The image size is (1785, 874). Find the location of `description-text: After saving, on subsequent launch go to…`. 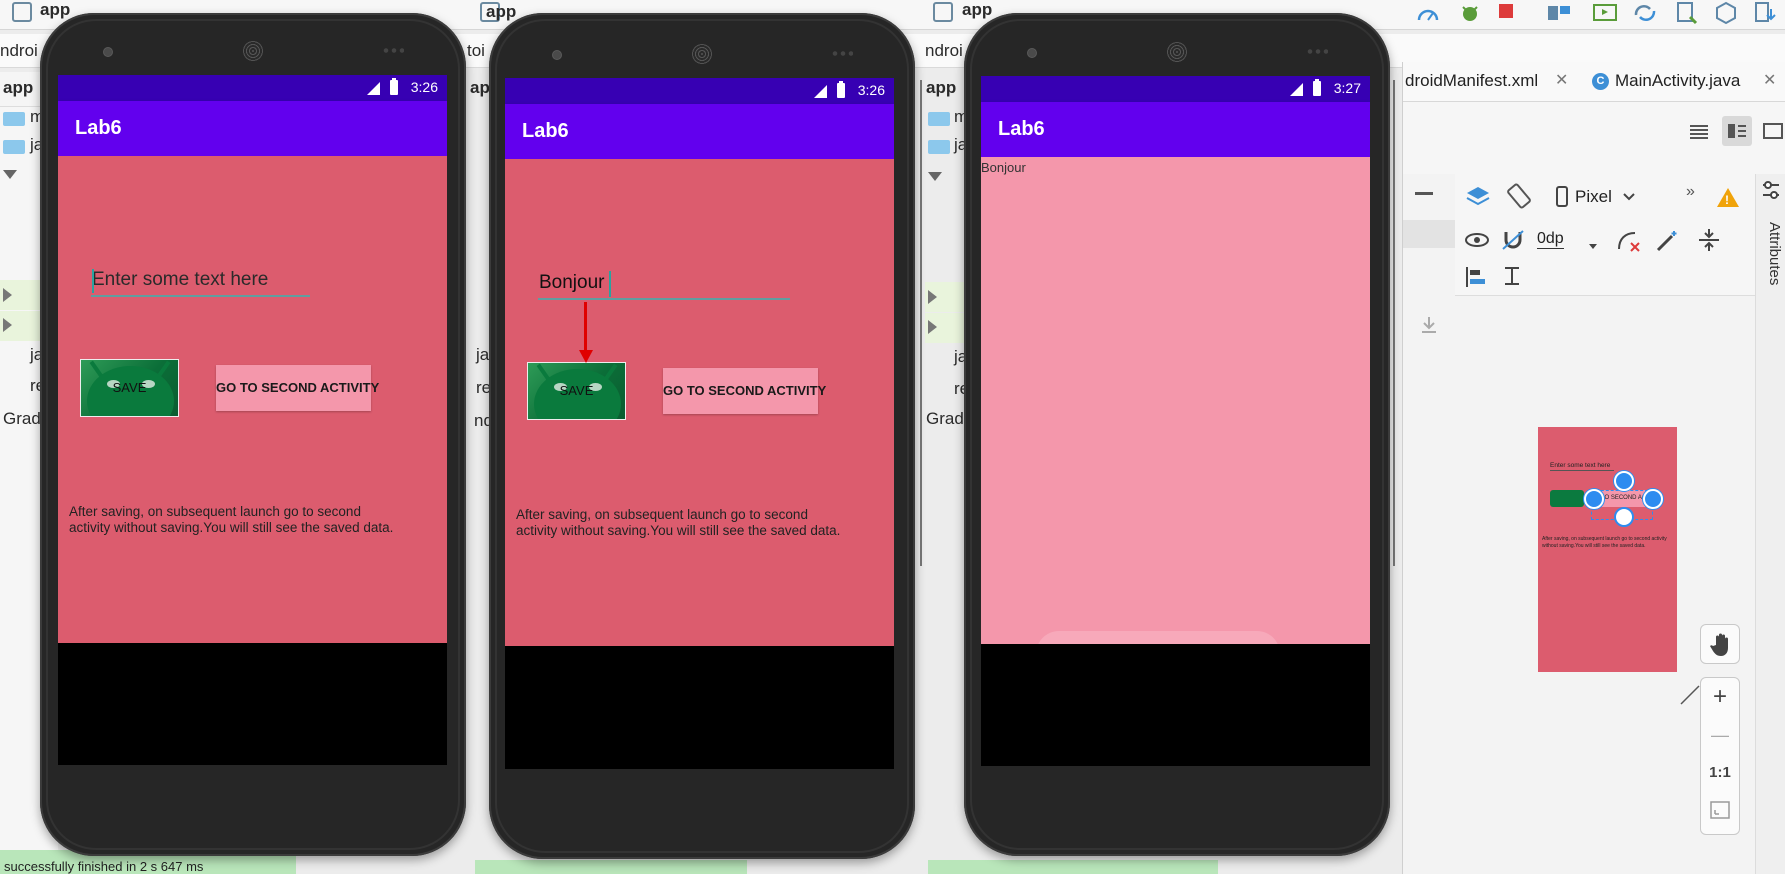

description-text: After saving, on subsequent launch go to… is located at coordinates (678, 522).